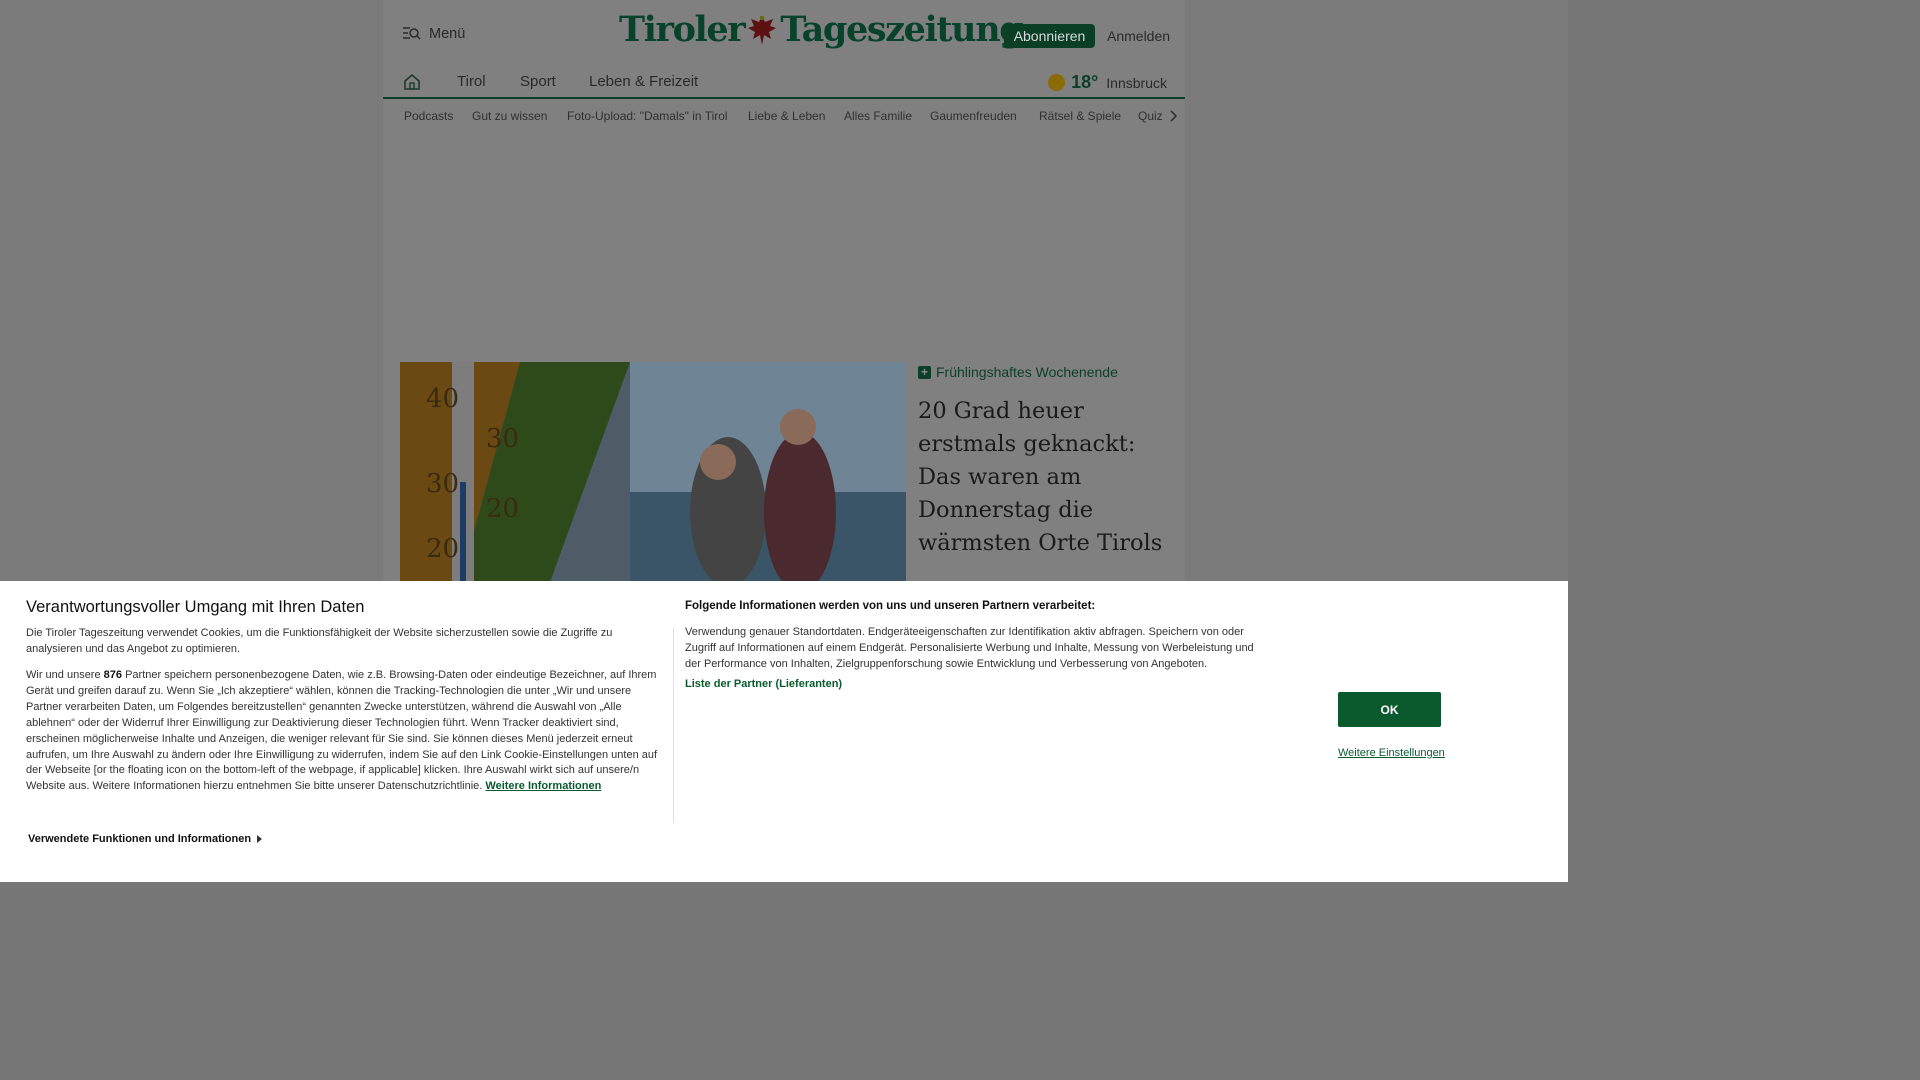 Image resolution: width=1920 pixels, height=1080 pixels. What do you see at coordinates (260, 839) in the screenshot?
I see `caret-right-icon` at bounding box center [260, 839].